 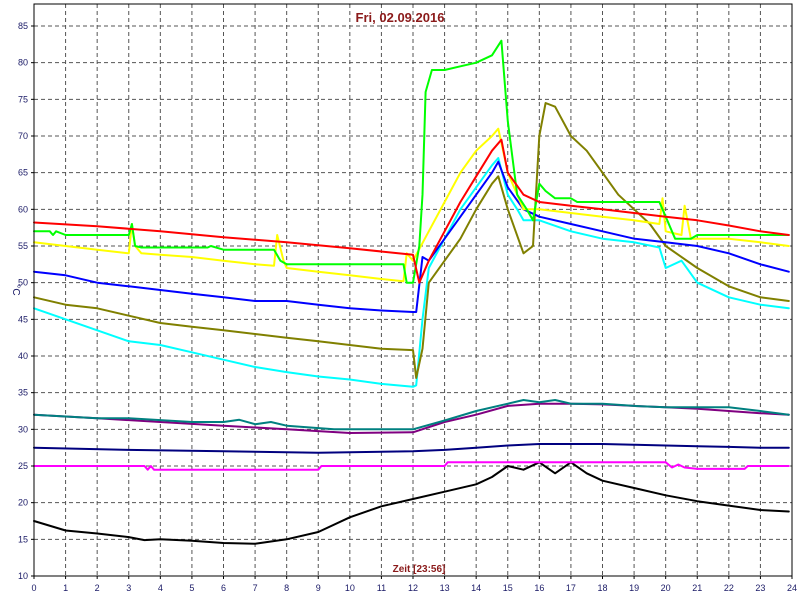 I want to click on x-tick-label-1: 1, so click(x=65, y=588).